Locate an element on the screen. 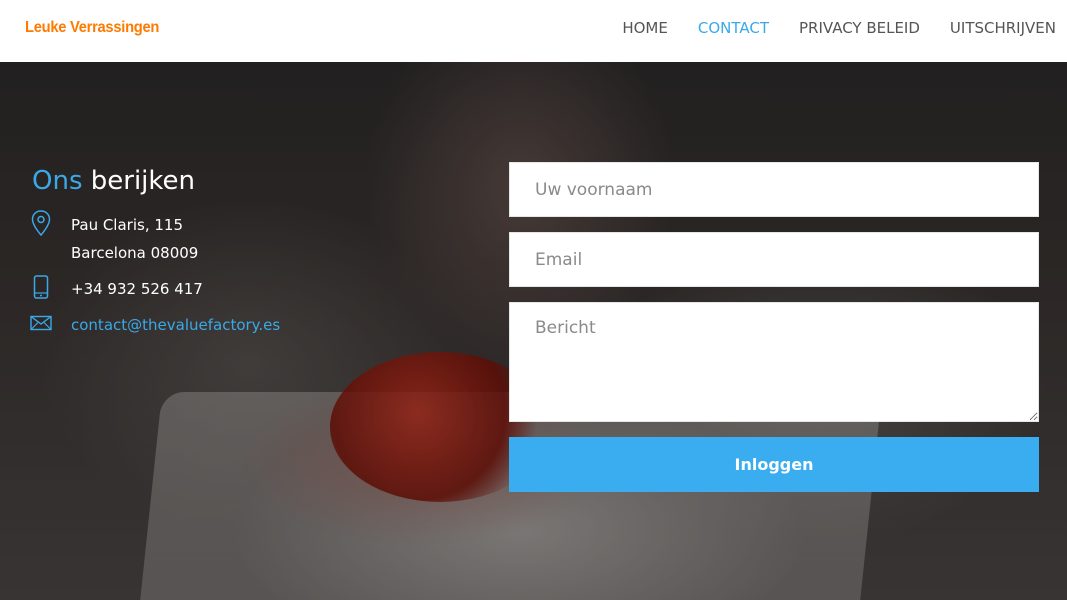  address-line1: Pau Claris, 115 is located at coordinates (127, 225).